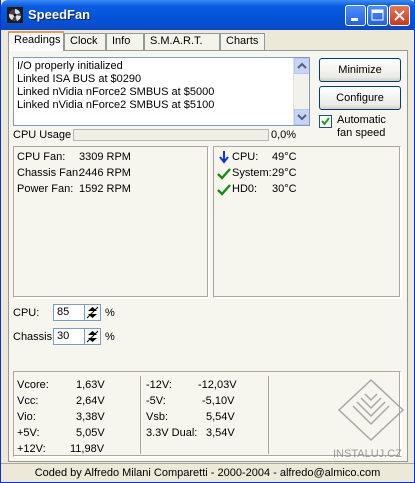 Image resolution: width=415 pixels, height=483 pixels. I want to click on tab-readings: Readings, so click(36, 41).